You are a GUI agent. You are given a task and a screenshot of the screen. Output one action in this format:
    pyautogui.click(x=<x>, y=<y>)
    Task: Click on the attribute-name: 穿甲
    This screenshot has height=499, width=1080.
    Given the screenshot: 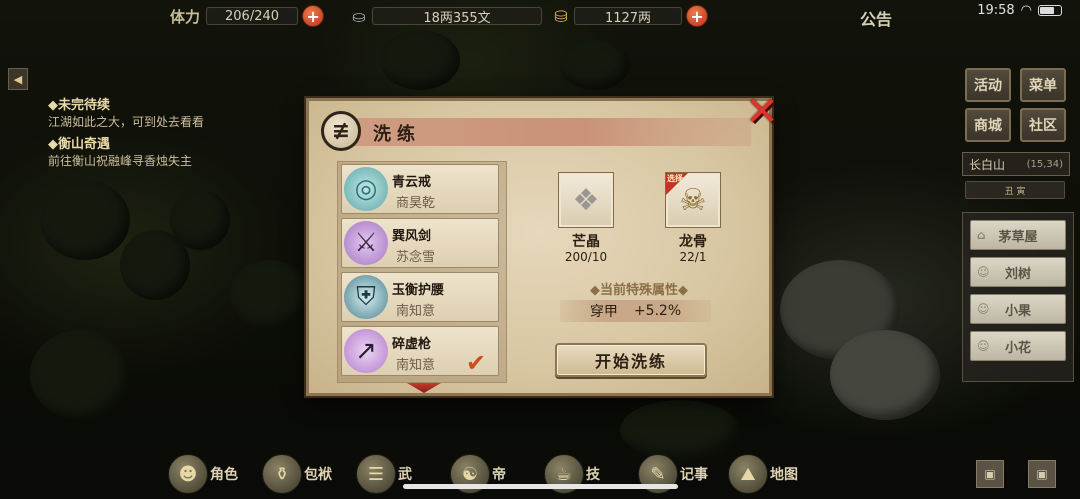 What is the action you would take?
    pyautogui.click(x=603, y=312)
    